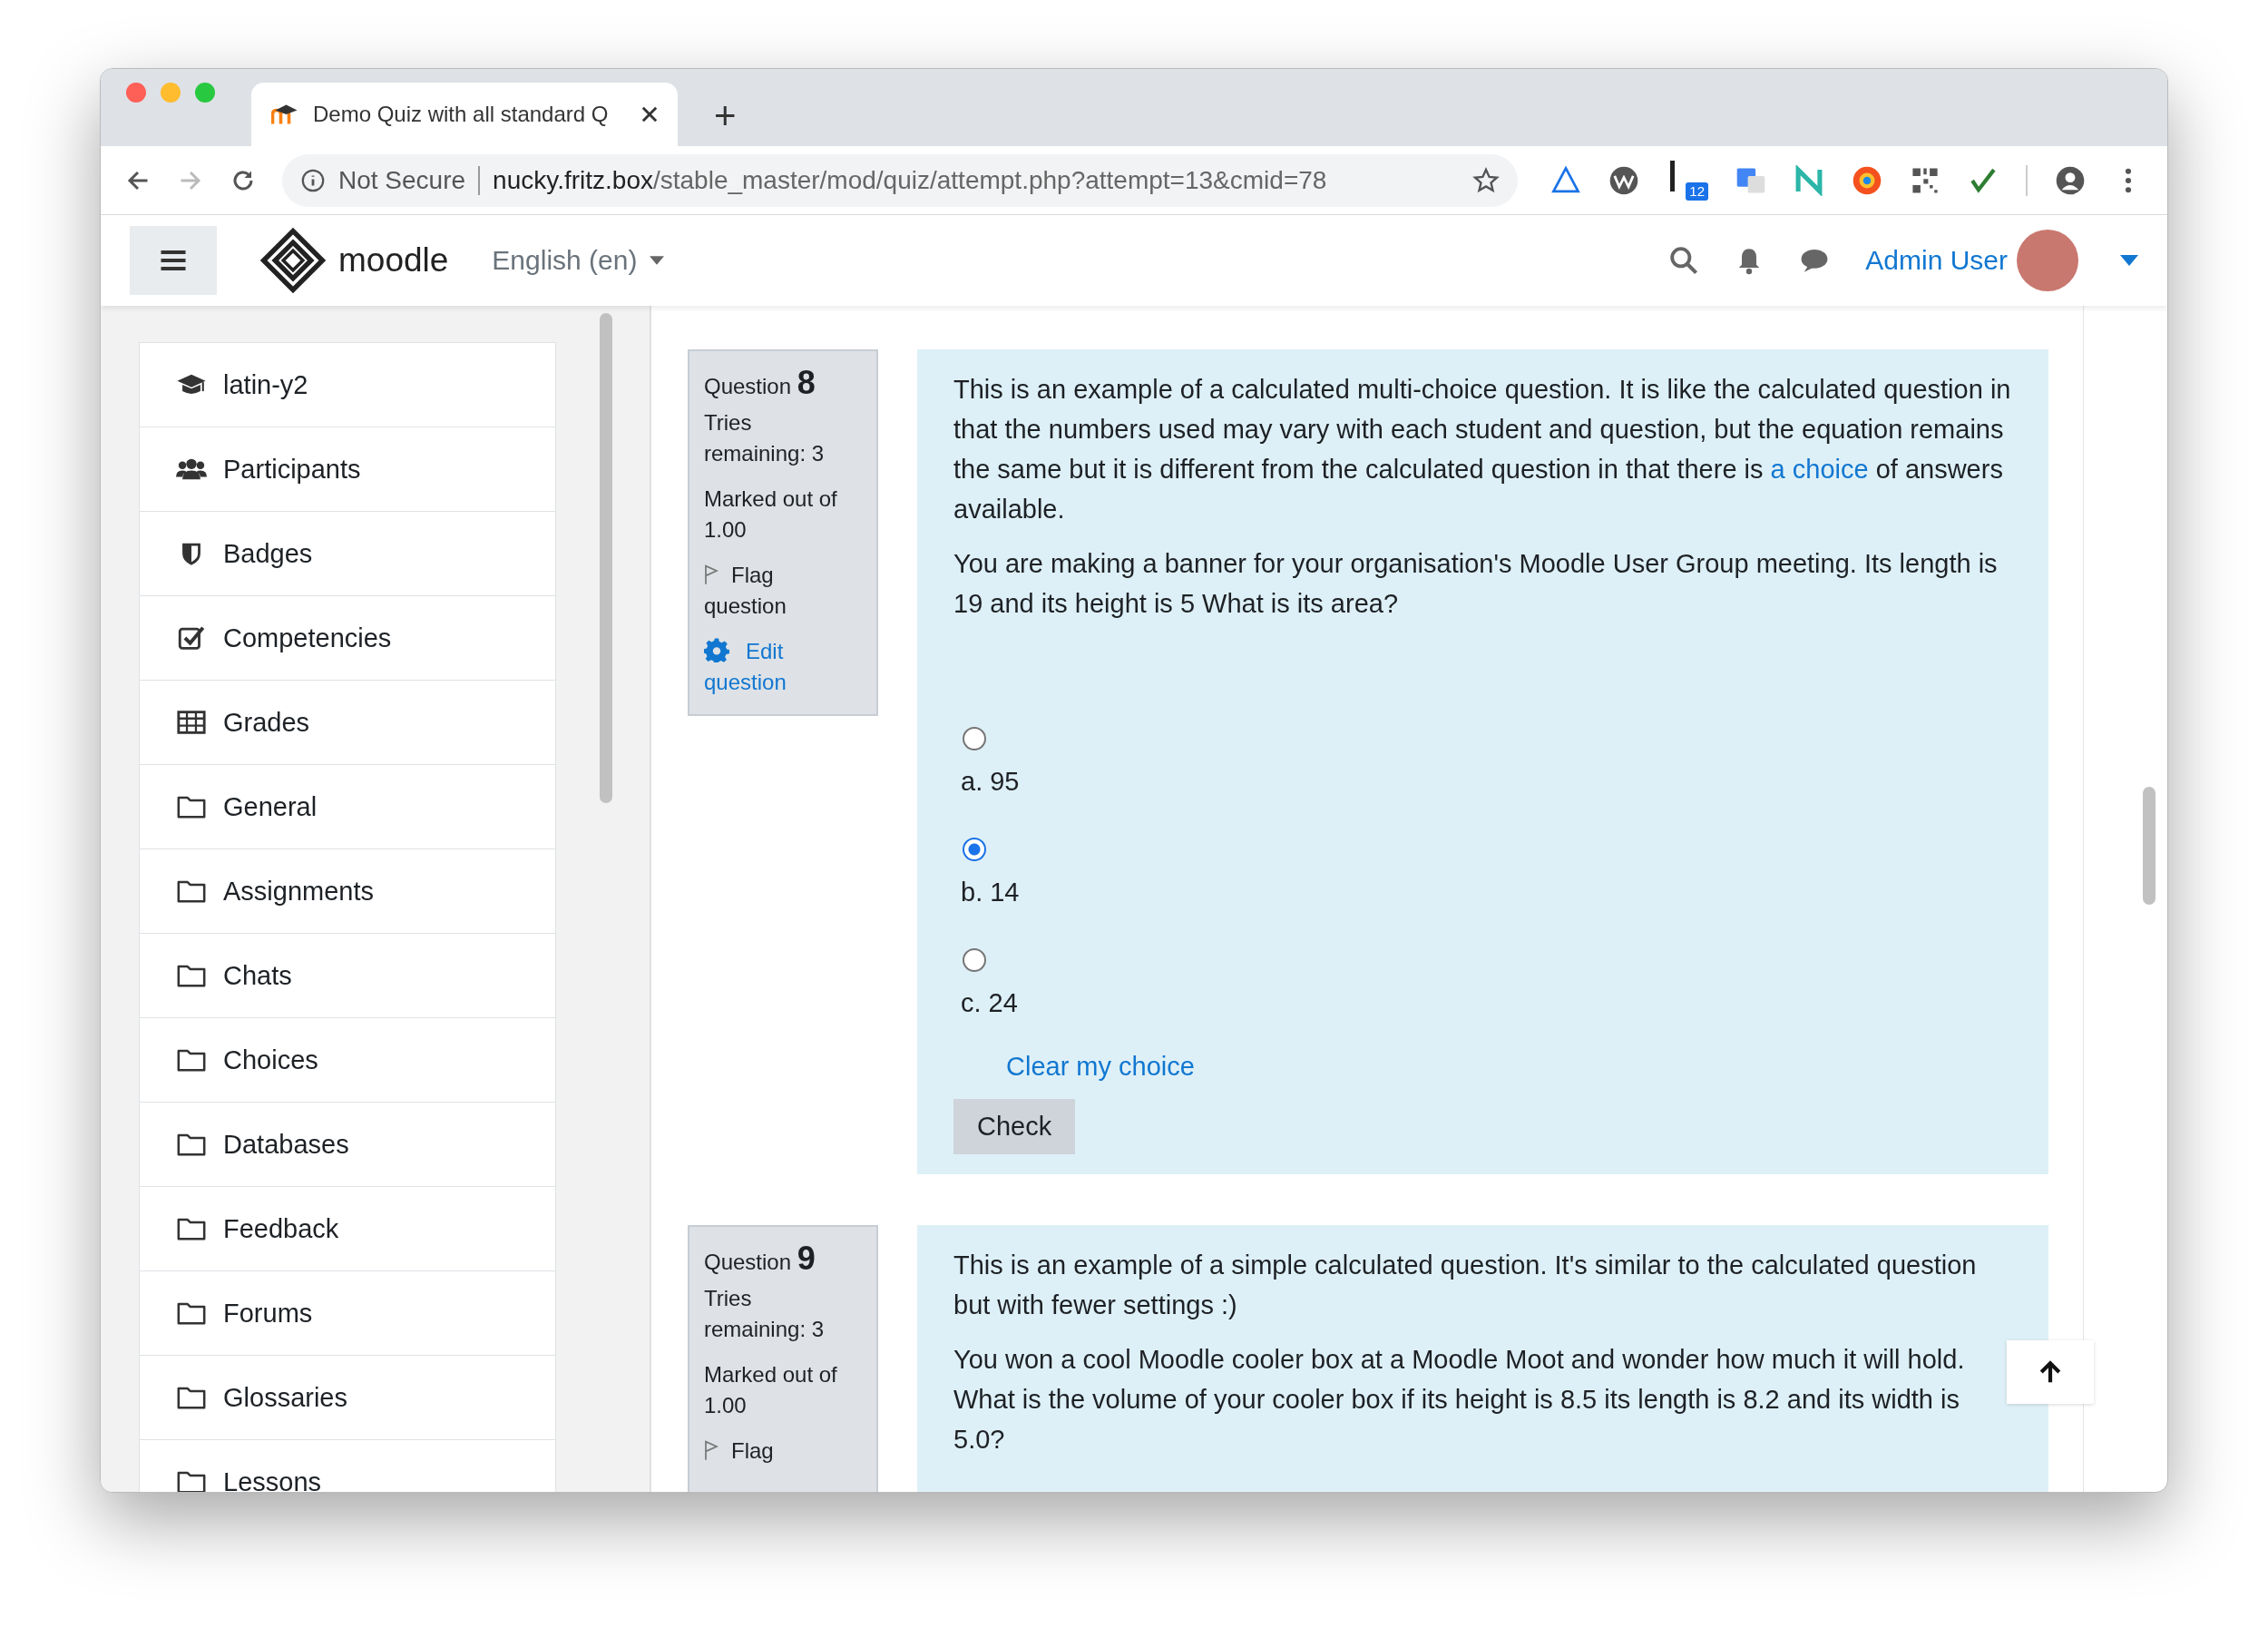 Image resolution: width=2268 pixels, height=1628 pixels. What do you see at coordinates (136, 93) in the screenshot?
I see `close-window-button` at bounding box center [136, 93].